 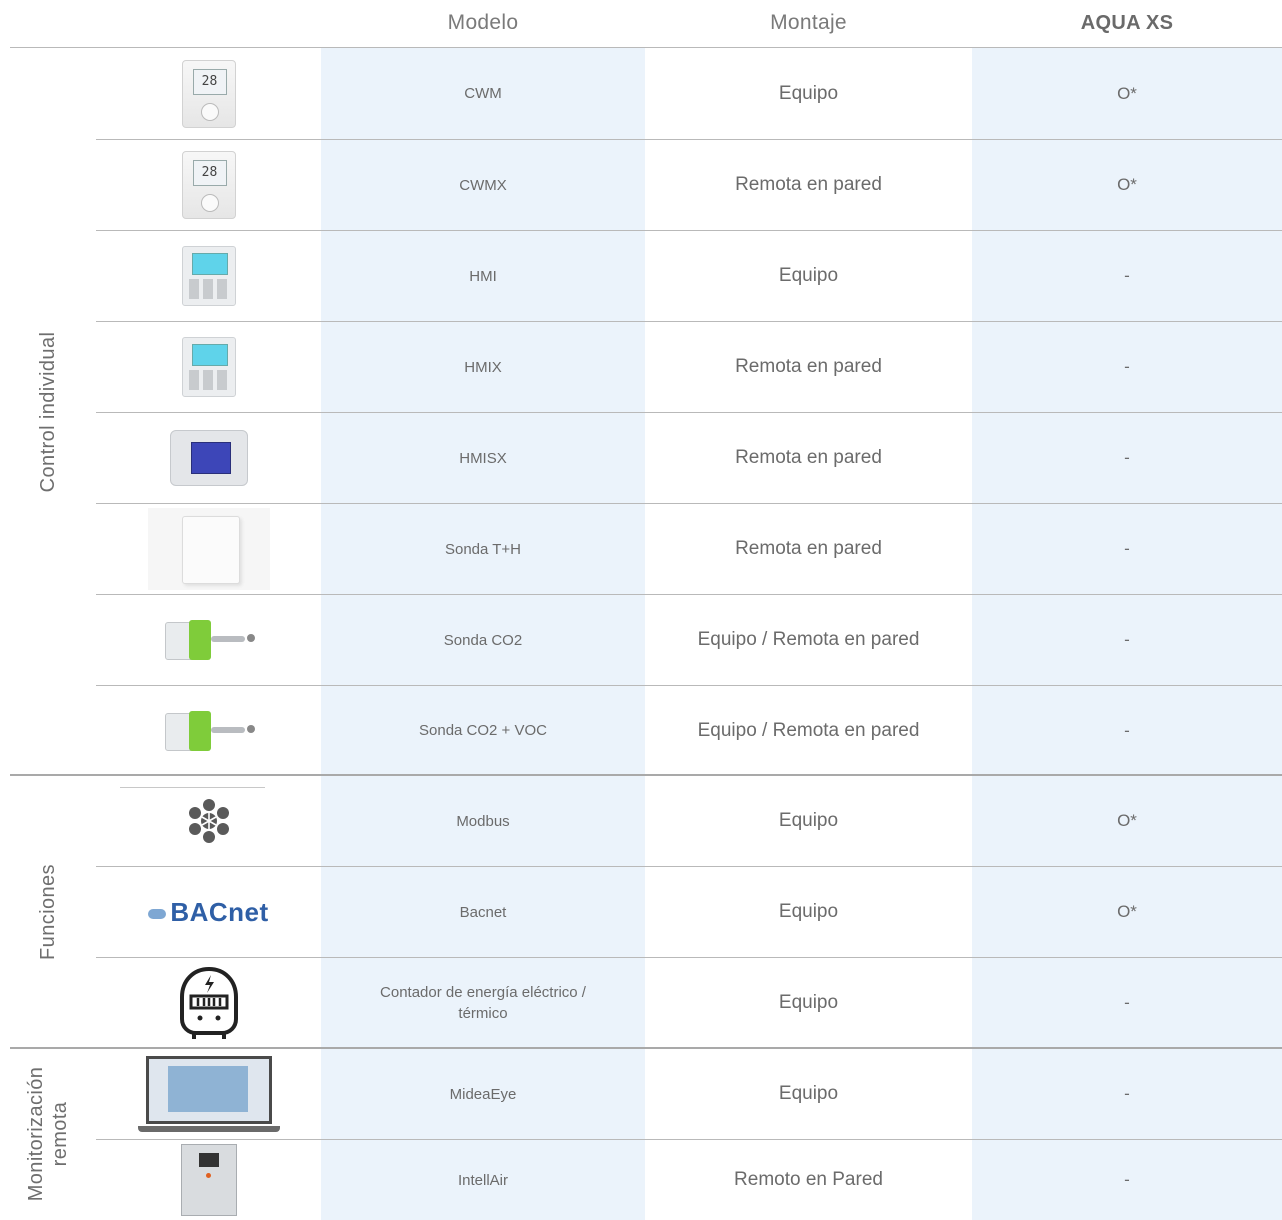 I want to click on header-mounting: Montaje, so click(x=808, y=22).